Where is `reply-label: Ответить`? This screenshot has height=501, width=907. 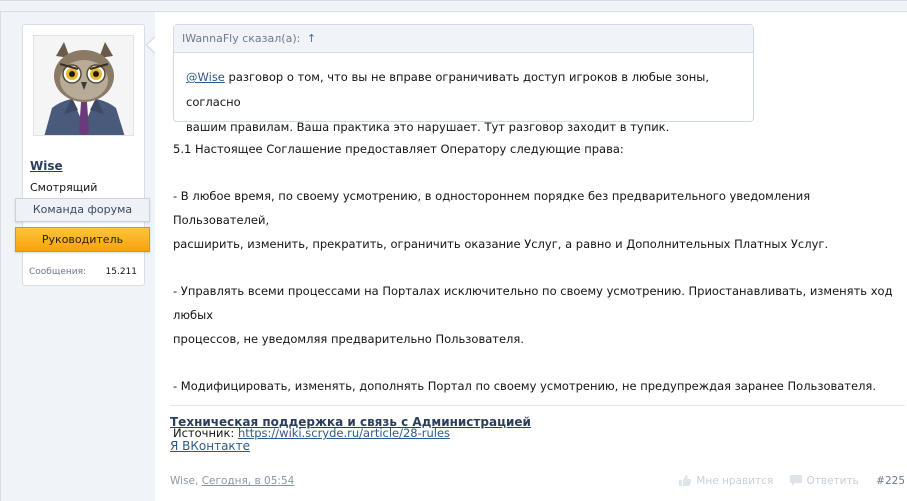 reply-label: Ответить is located at coordinates (832, 481).